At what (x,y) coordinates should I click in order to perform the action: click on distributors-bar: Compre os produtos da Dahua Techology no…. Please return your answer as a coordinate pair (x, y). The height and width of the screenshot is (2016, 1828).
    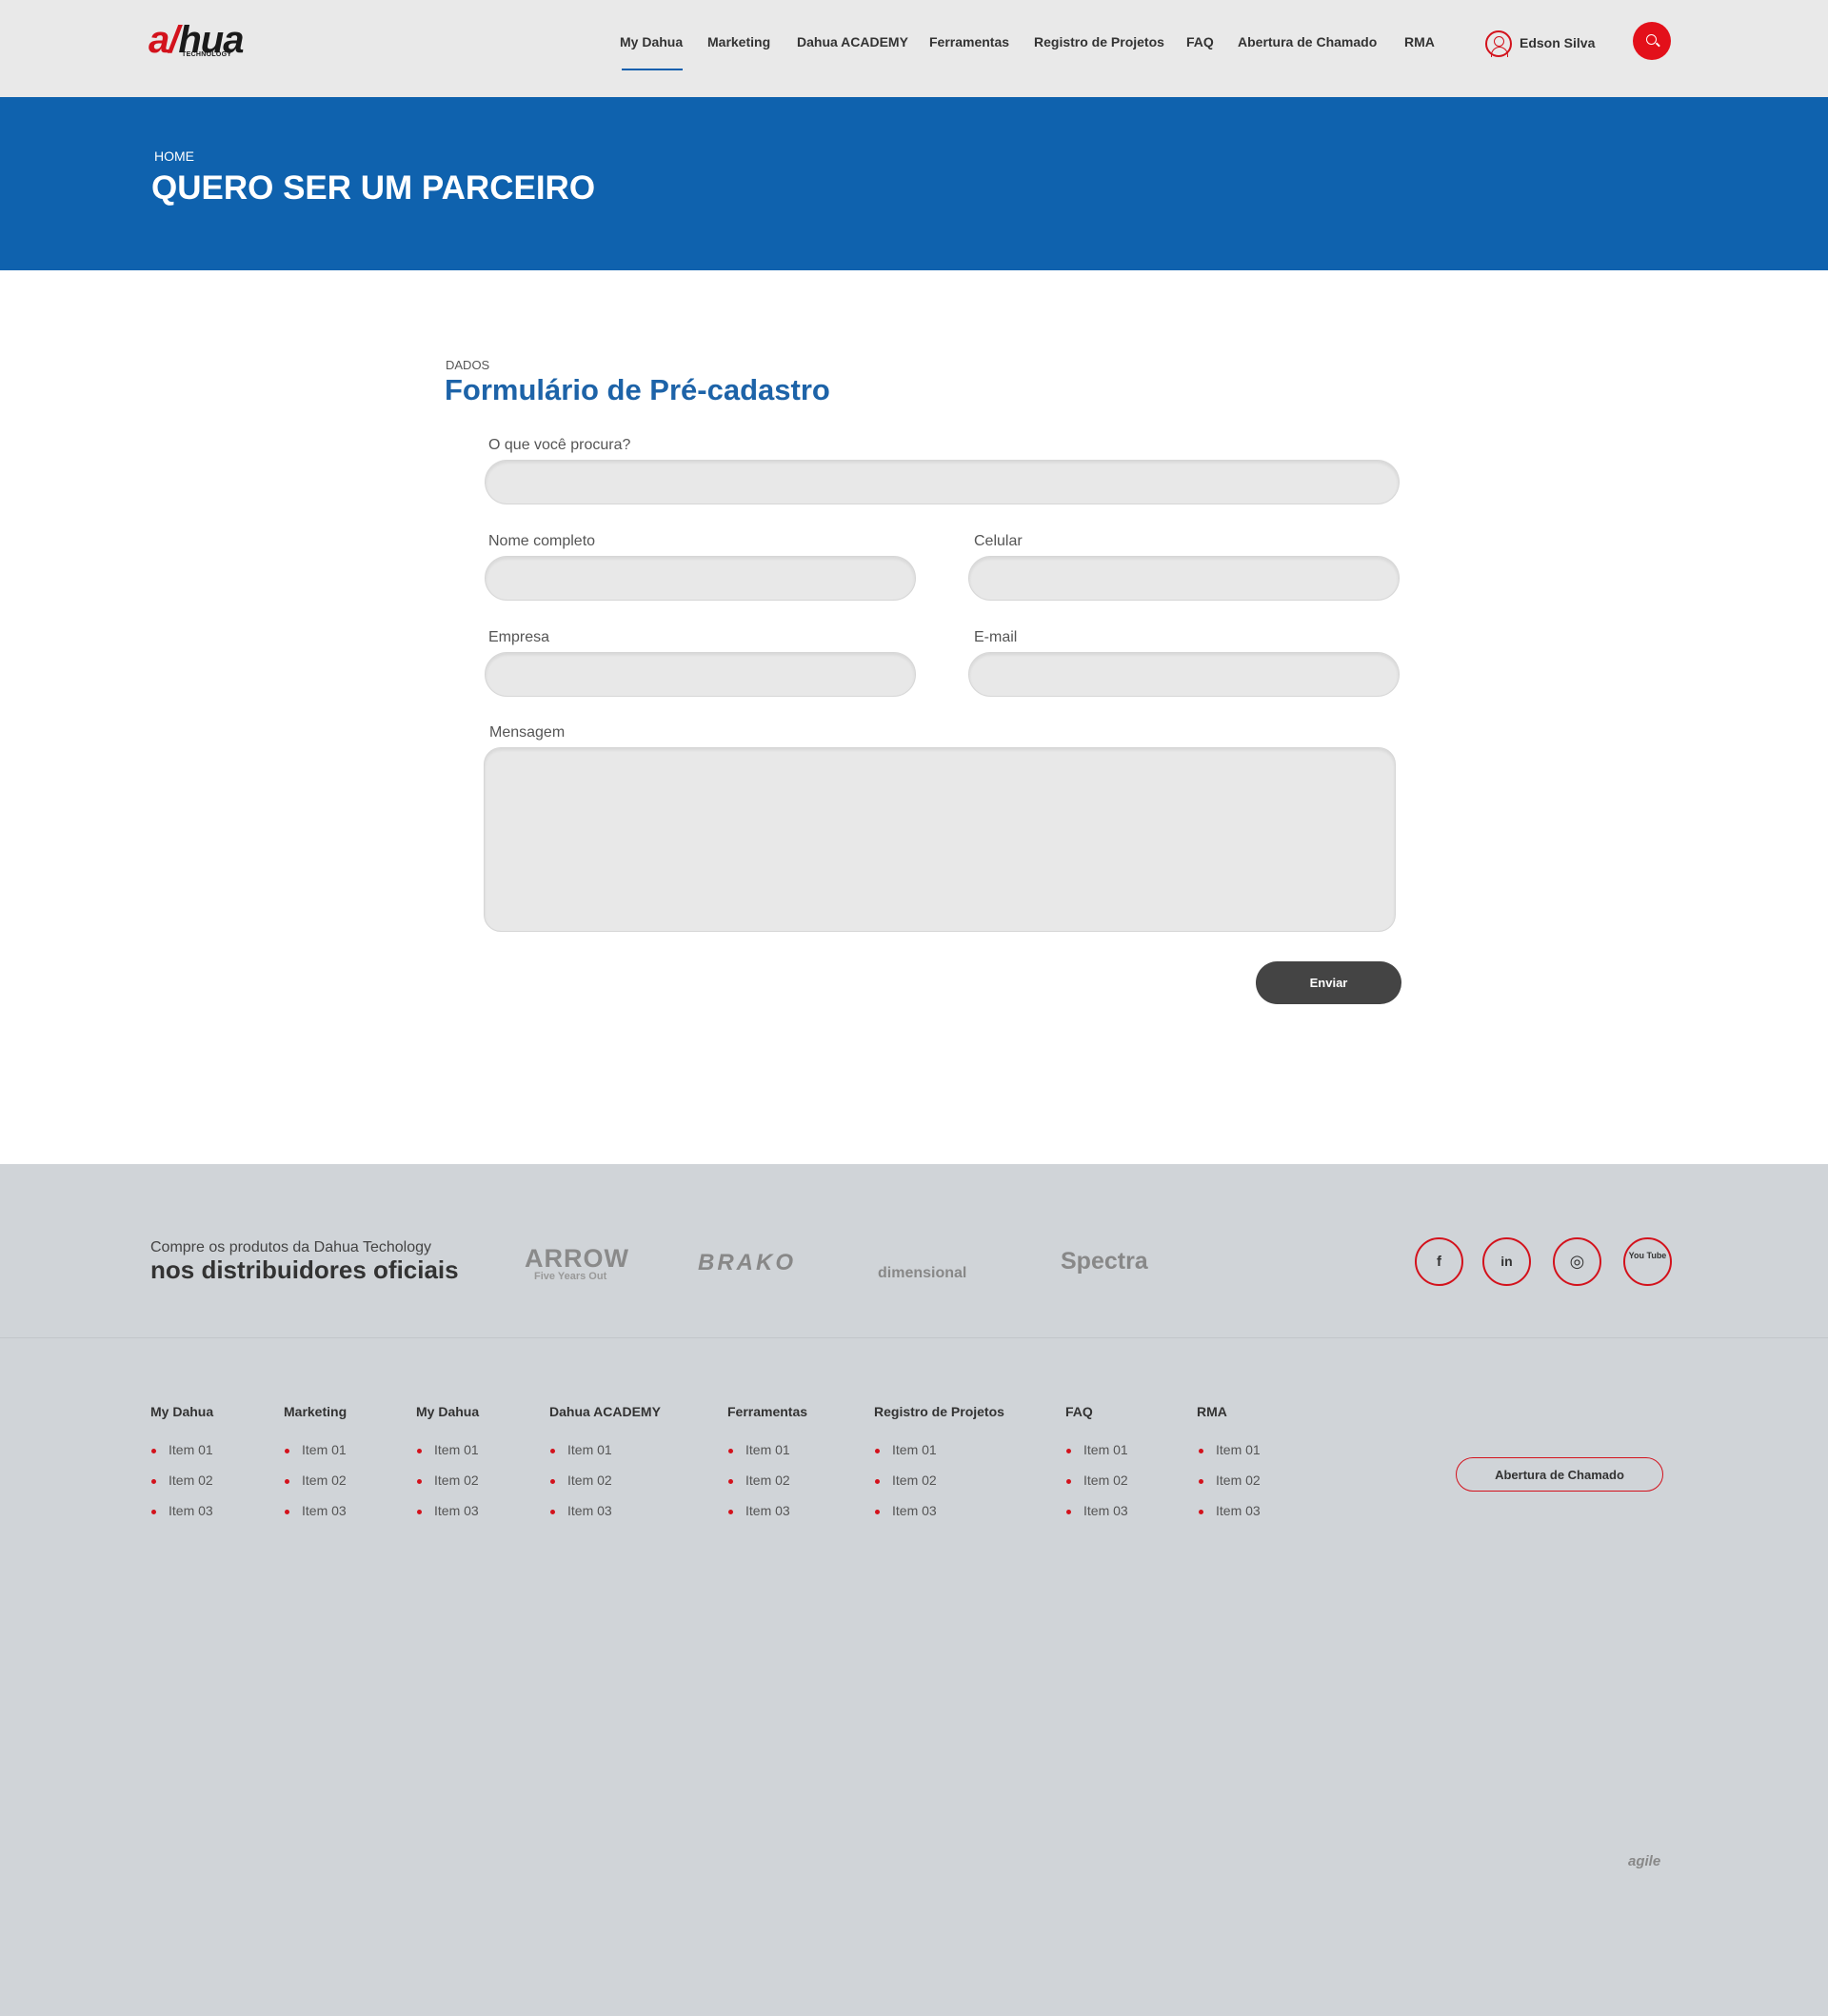
    Looking at the image, I should click on (914, 1251).